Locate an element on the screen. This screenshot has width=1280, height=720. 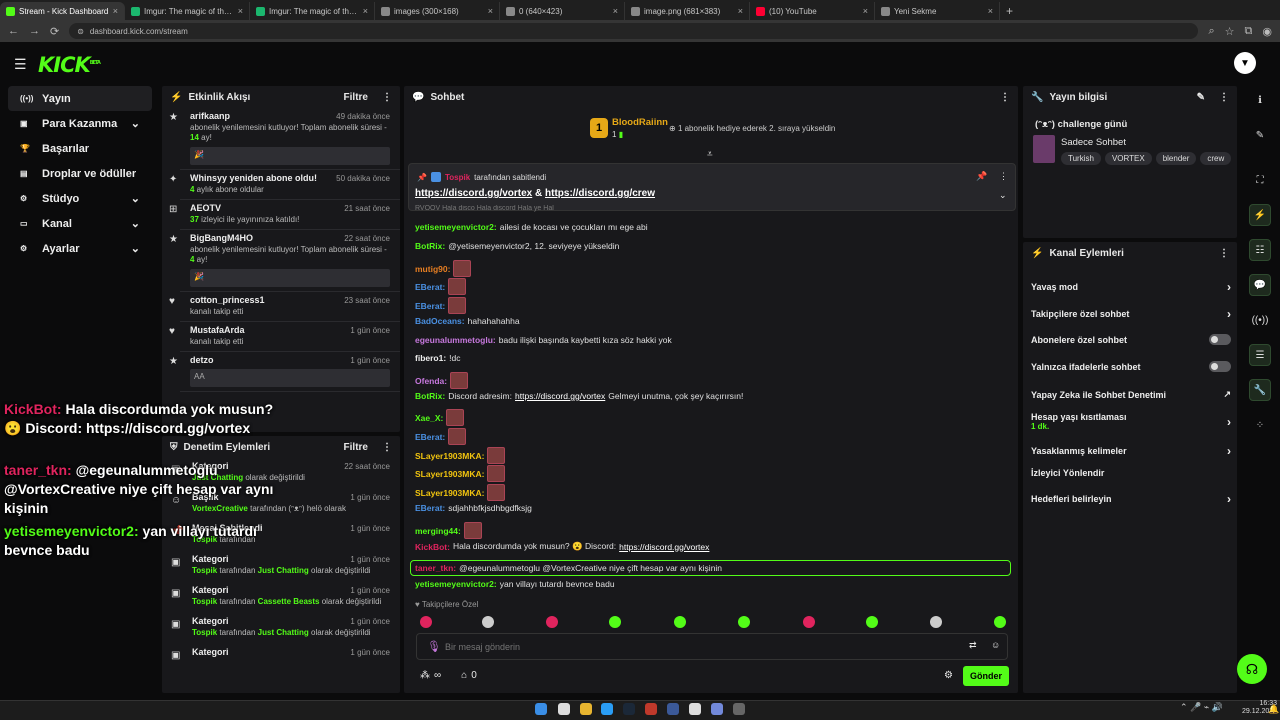
stream-tag: blender is located at coordinates (1176, 158).